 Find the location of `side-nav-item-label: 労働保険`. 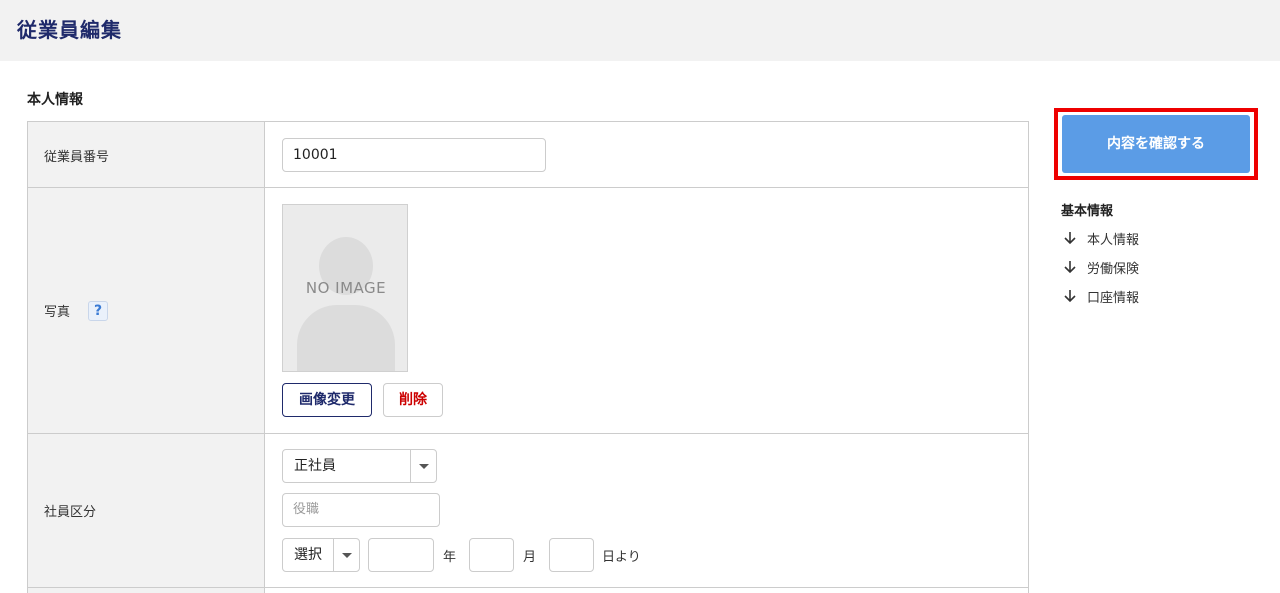

side-nav-item-label: 労働保険 is located at coordinates (1113, 269).